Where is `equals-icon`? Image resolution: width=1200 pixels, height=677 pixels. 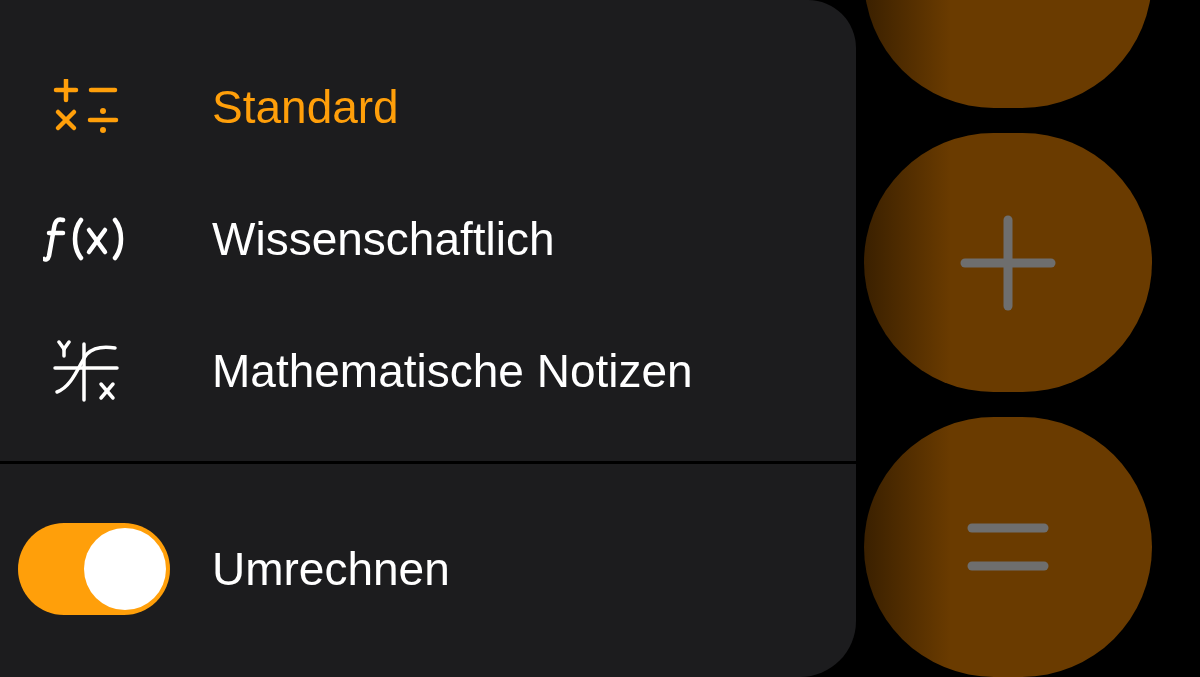
equals-icon is located at coordinates (1008, 547).